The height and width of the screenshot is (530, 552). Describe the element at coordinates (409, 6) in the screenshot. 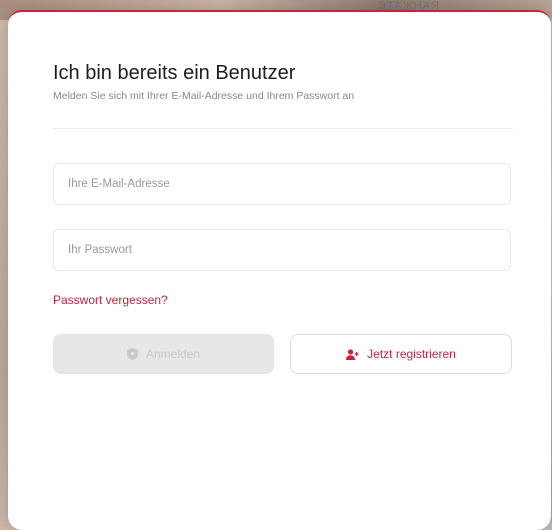

I see `backdrop-tag: ЭТАЖНАЯ` at that location.